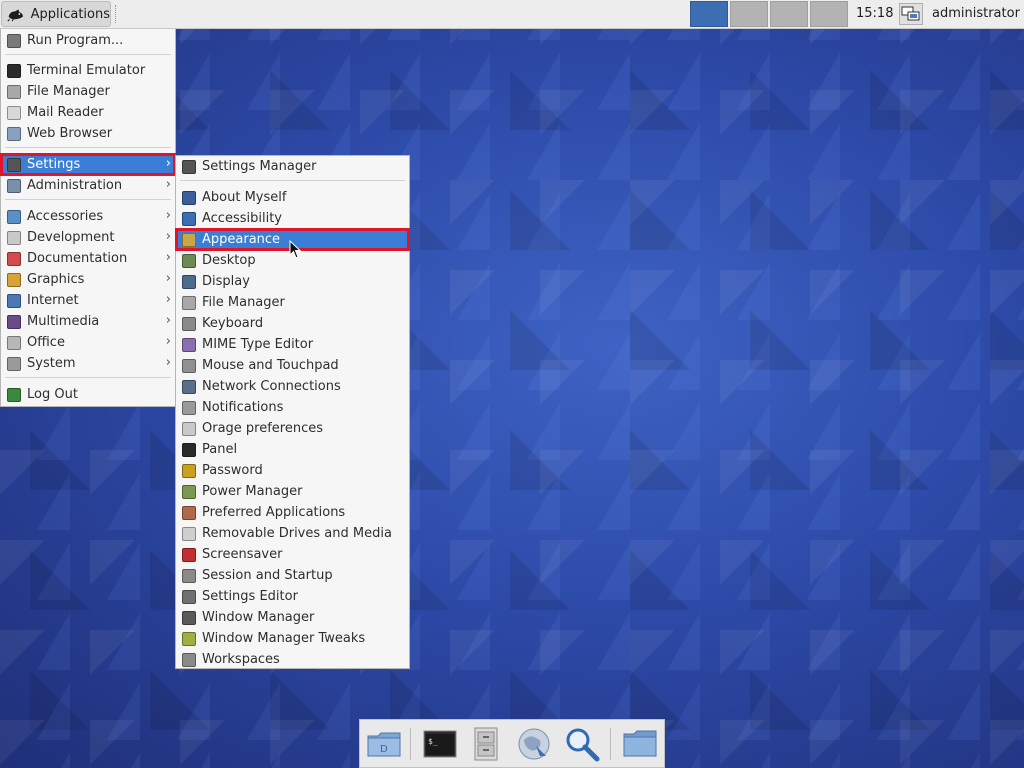 The height and width of the screenshot is (768, 1024). I want to click on window-manager-tweaks-icon, so click(189, 638).